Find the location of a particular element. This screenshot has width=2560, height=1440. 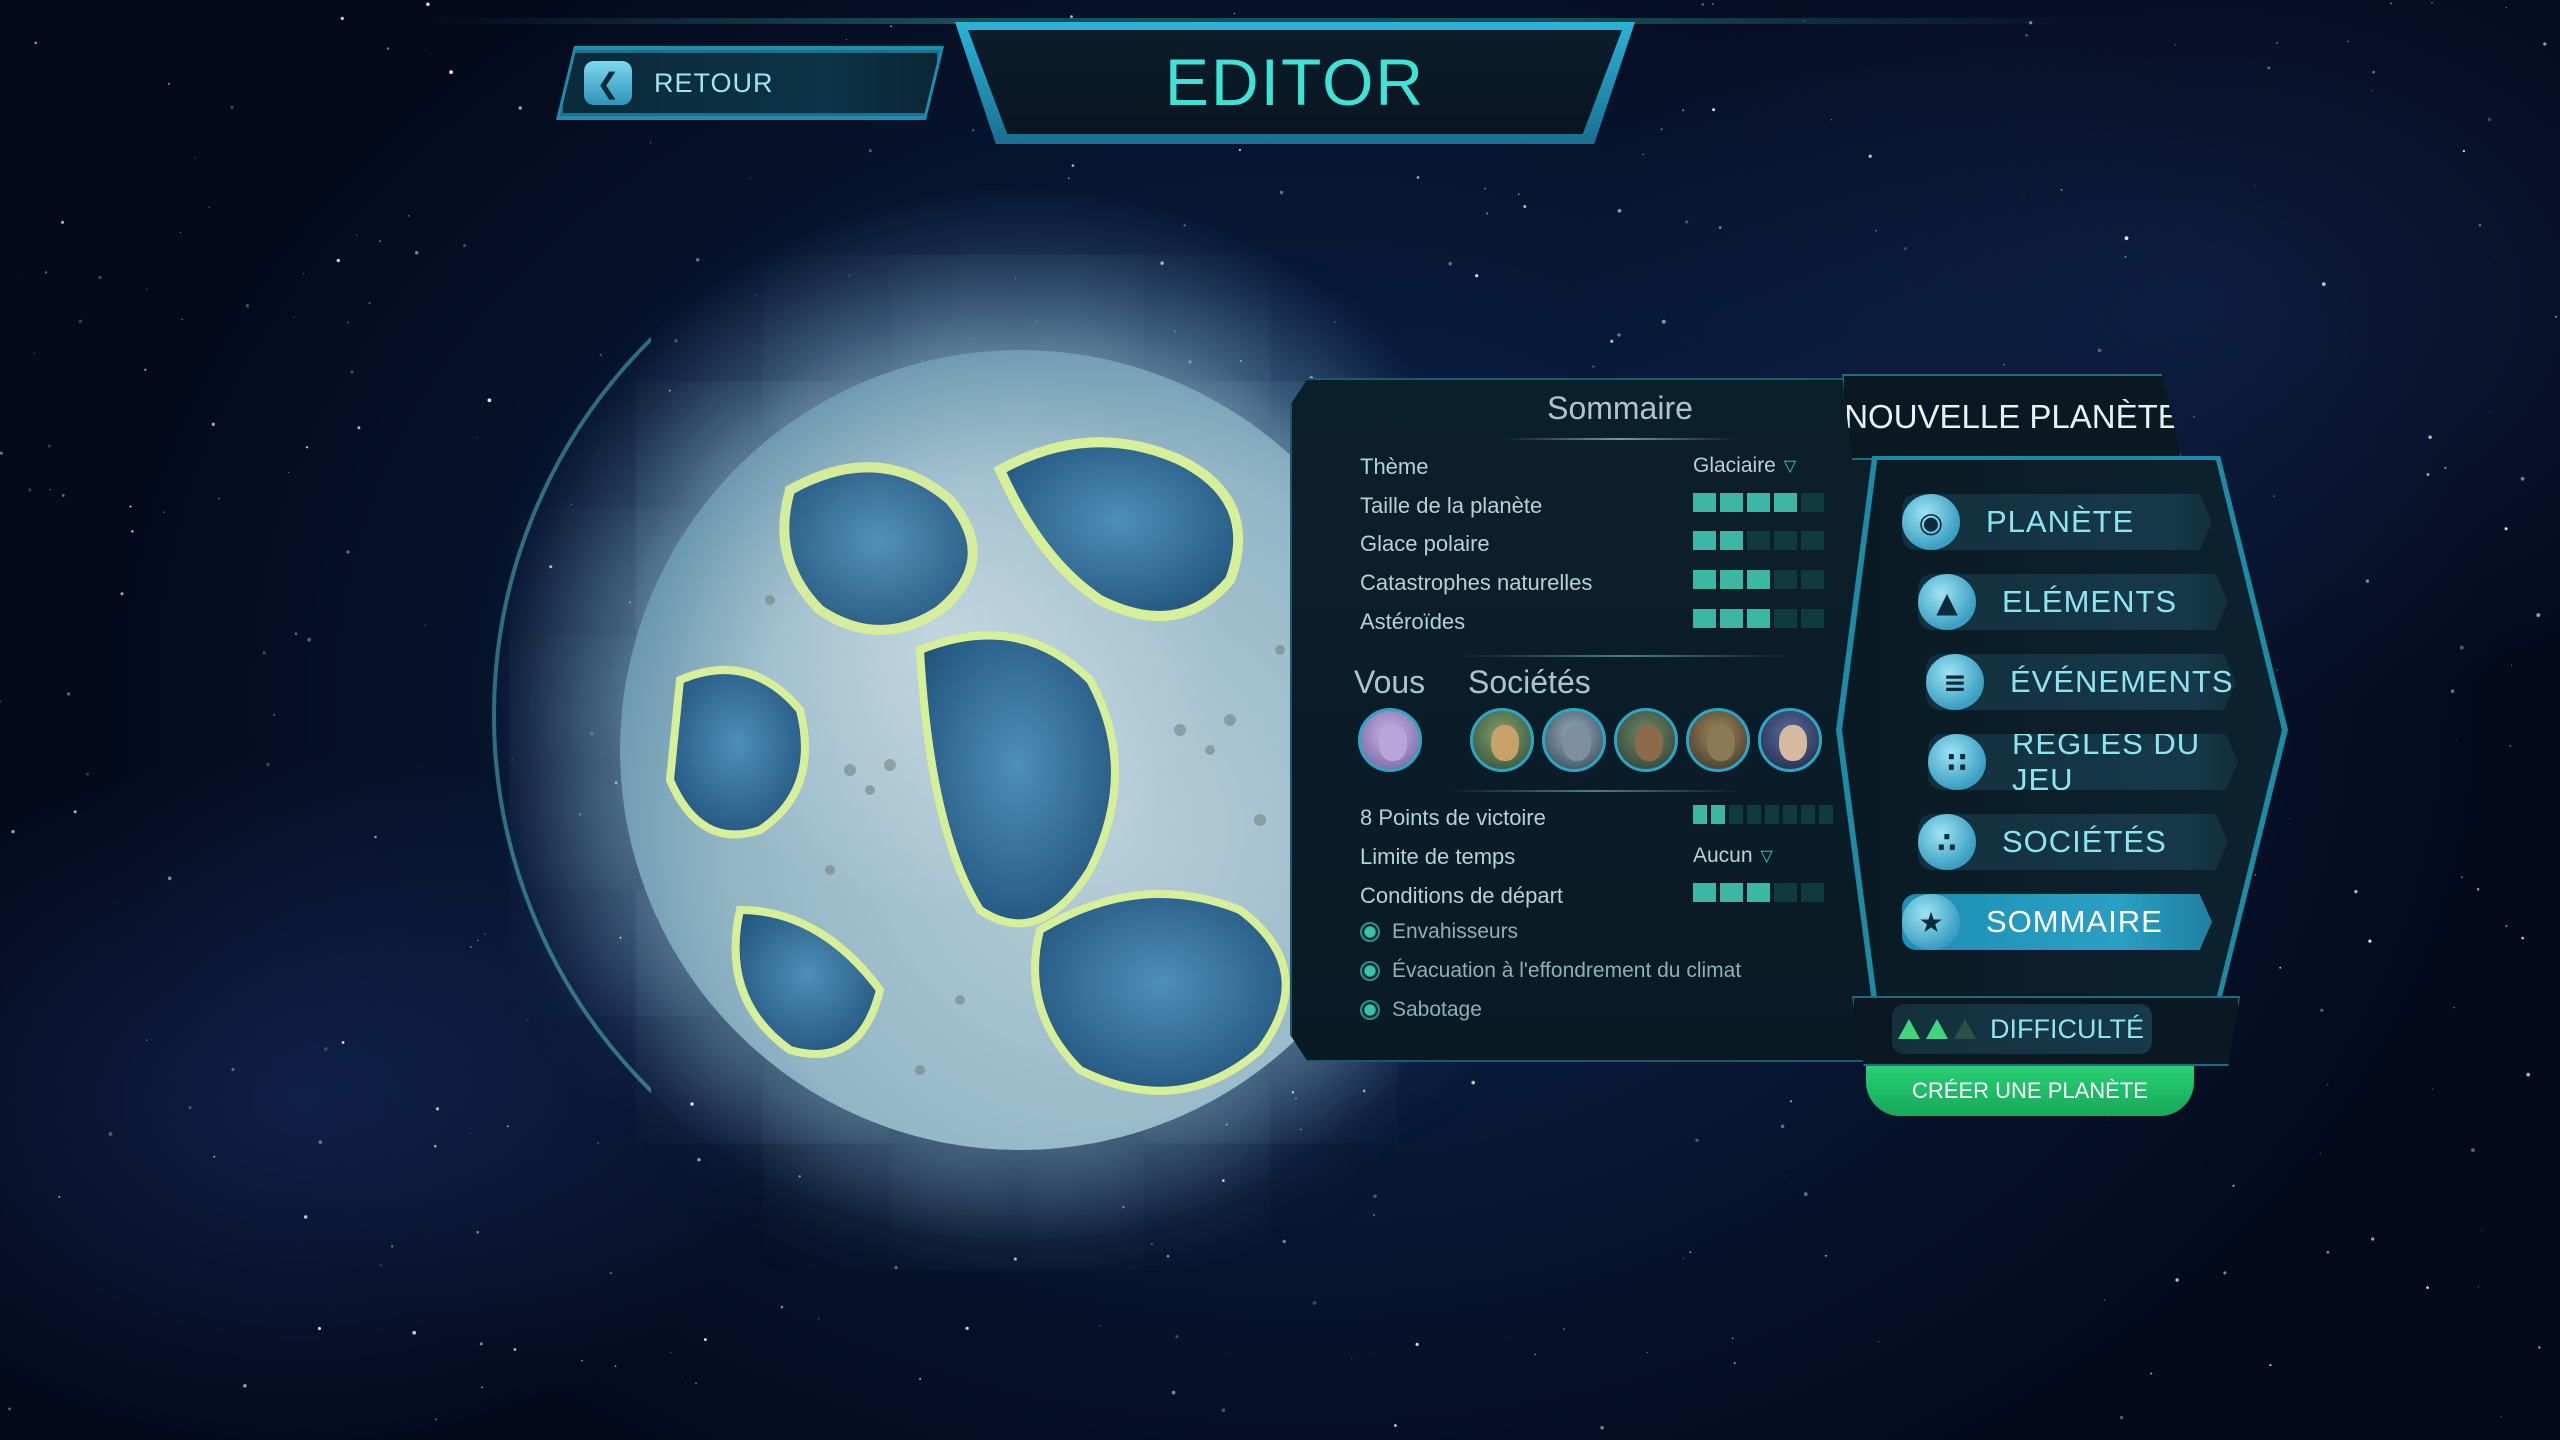

menu-item-planete: ◉ PLANÈTE is located at coordinates (2057, 522).